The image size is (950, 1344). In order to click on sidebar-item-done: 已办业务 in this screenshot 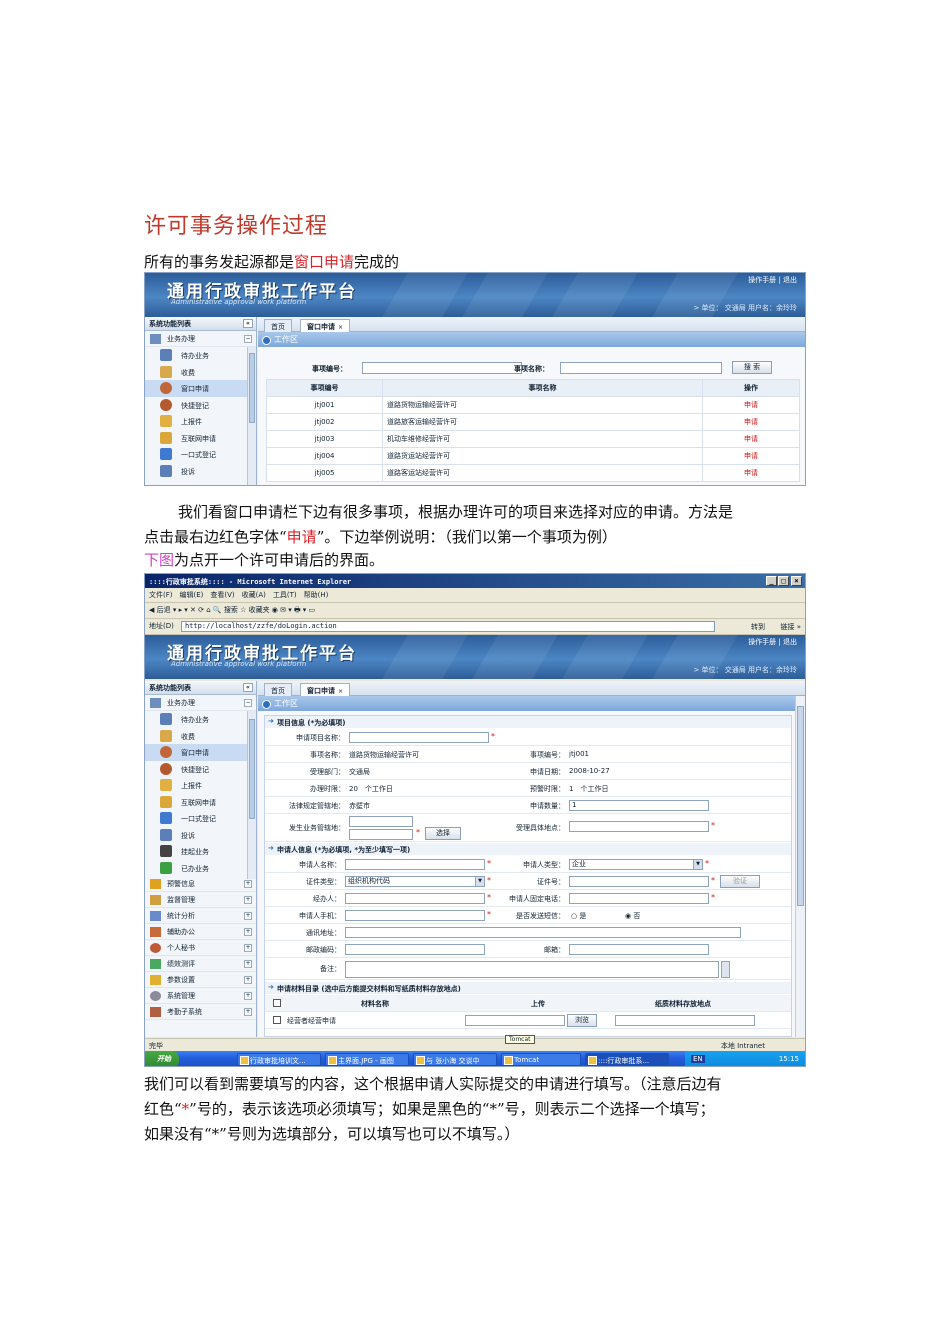, I will do `click(200, 868)`.